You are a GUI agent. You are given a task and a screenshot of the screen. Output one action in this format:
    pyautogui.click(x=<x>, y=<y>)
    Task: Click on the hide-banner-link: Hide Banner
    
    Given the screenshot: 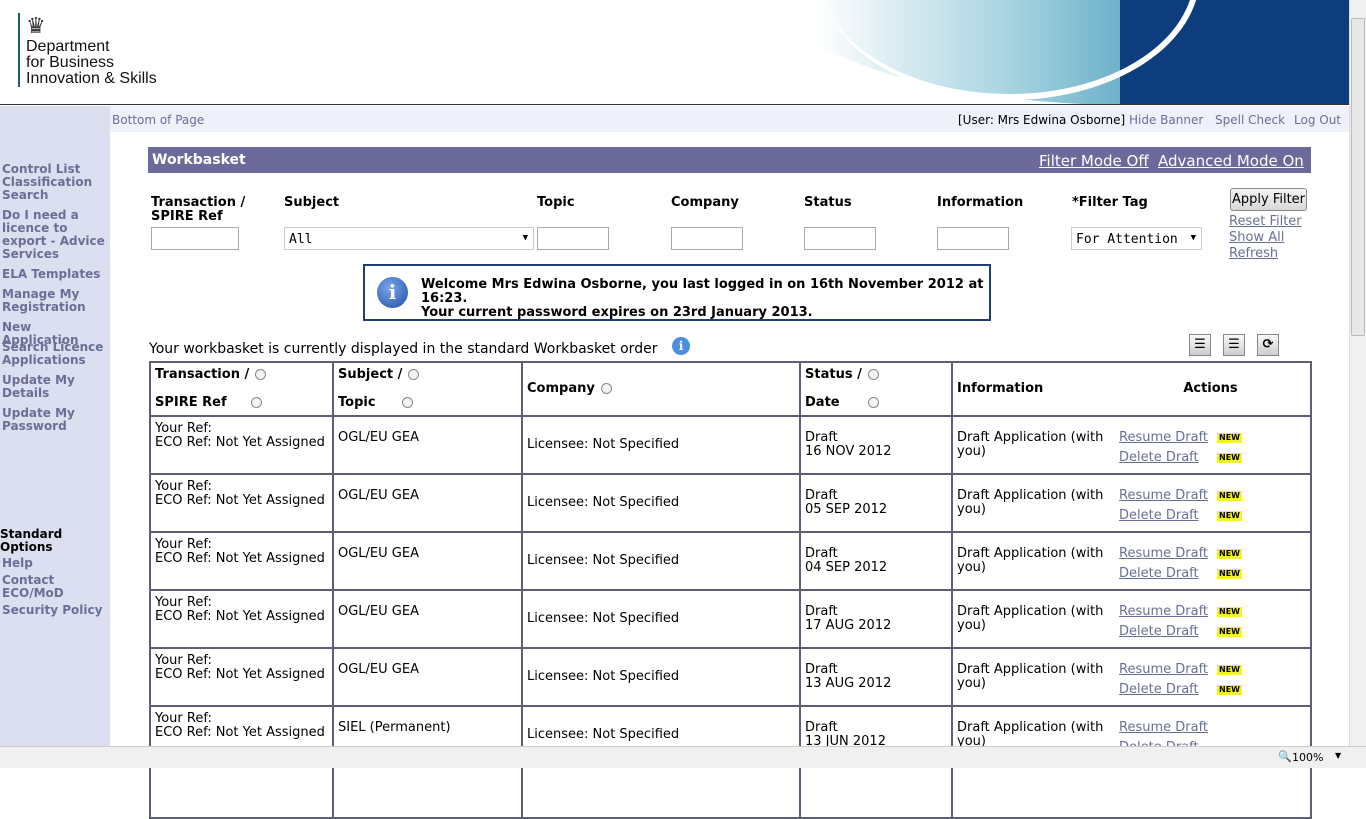 What is the action you would take?
    pyautogui.click(x=1166, y=120)
    